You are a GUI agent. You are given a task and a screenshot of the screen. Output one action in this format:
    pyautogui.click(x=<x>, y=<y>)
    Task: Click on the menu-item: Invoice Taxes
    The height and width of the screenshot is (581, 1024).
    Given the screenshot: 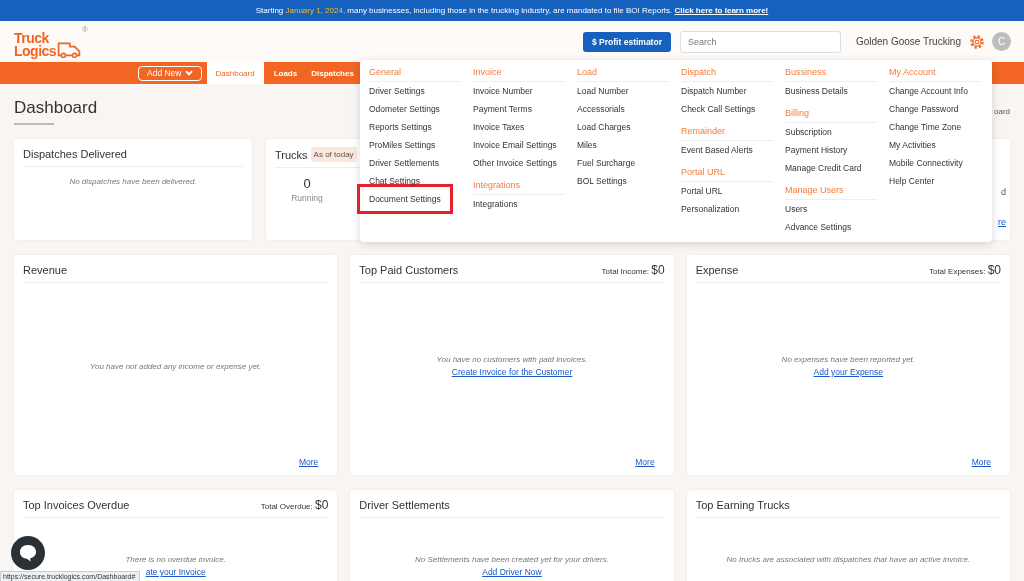 What is the action you would take?
    pyautogui.click(x=499, y=127)
    